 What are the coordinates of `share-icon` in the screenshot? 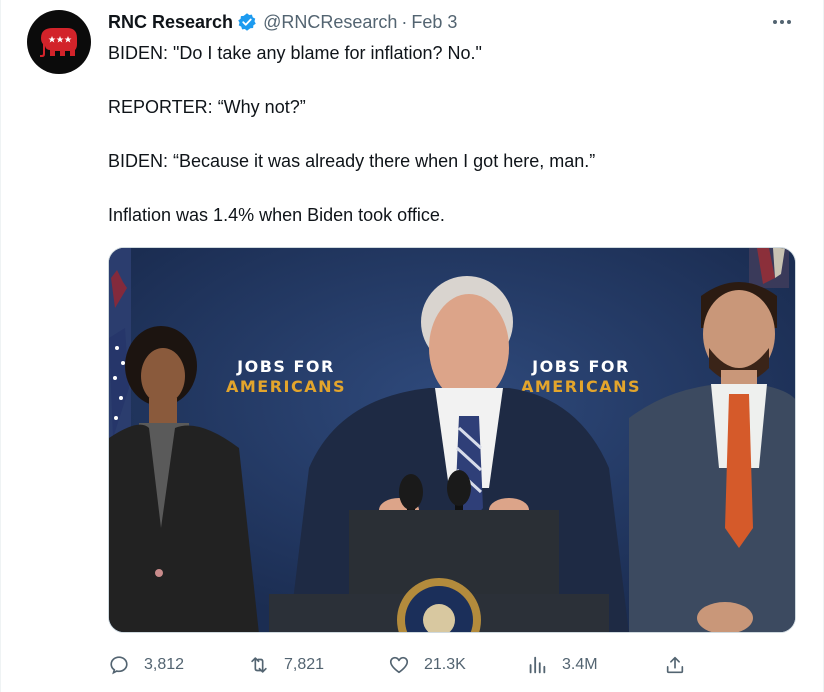 It's located at (675, 665).